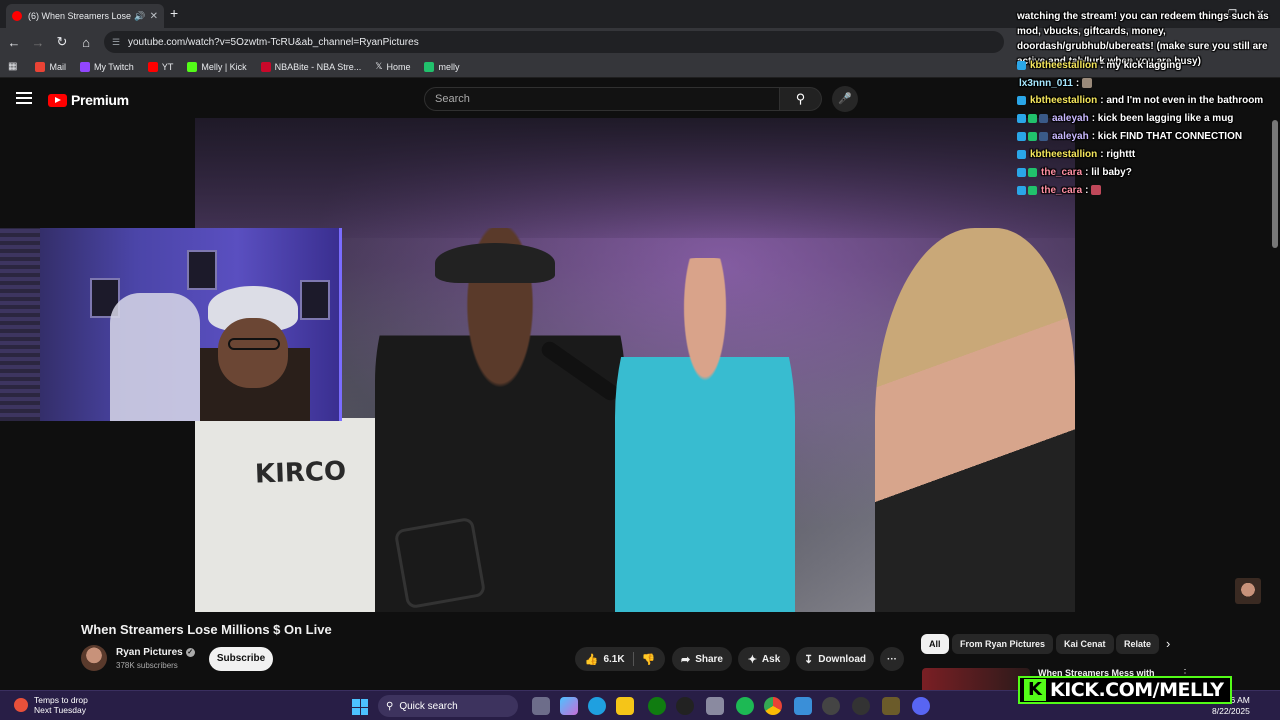 The height and width of the screenshot is (720, 1280). I want to click on youtube-favicon-icon, so click(17, 16).